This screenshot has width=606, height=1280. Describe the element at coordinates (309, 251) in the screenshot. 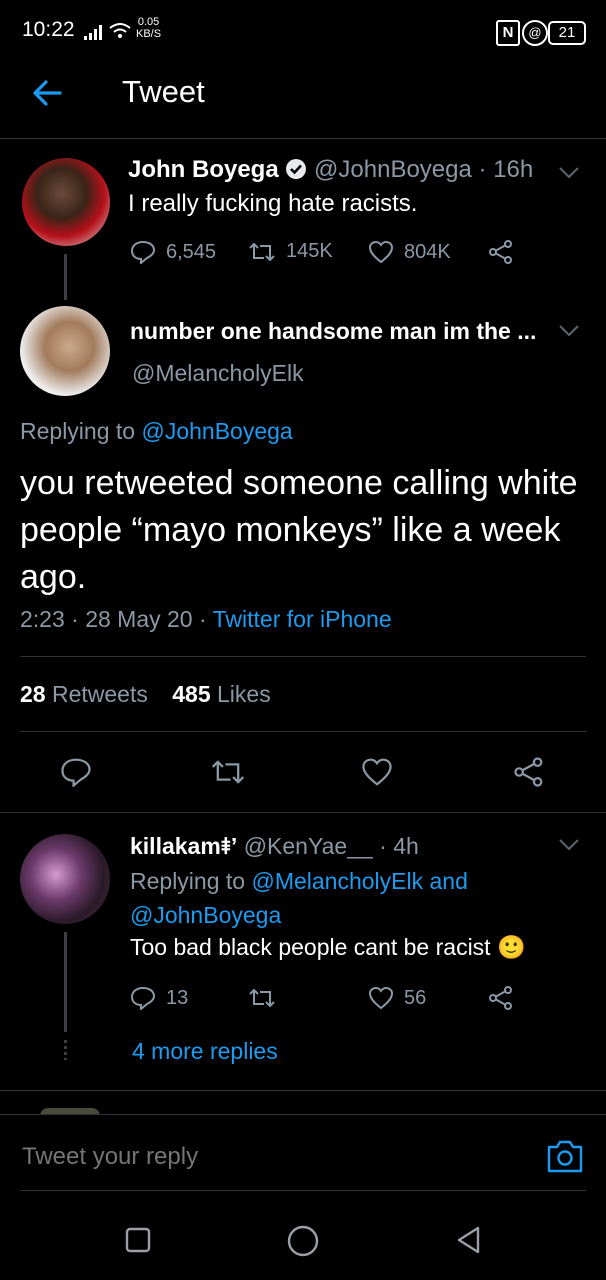

I see `retweet-count: 145K` at that location.